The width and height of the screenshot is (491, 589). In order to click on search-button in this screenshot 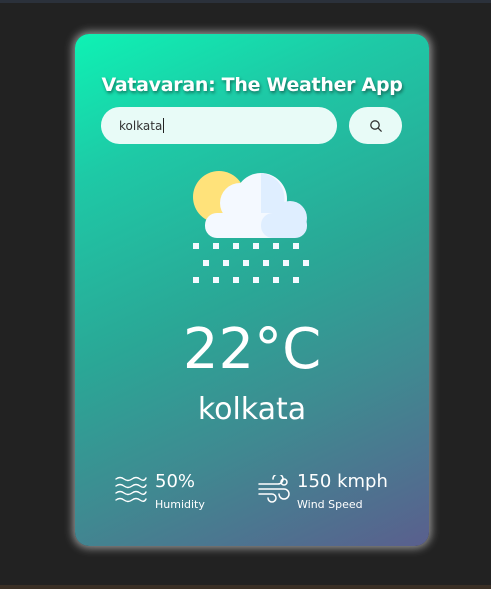, I will do `click(375, 125)`.